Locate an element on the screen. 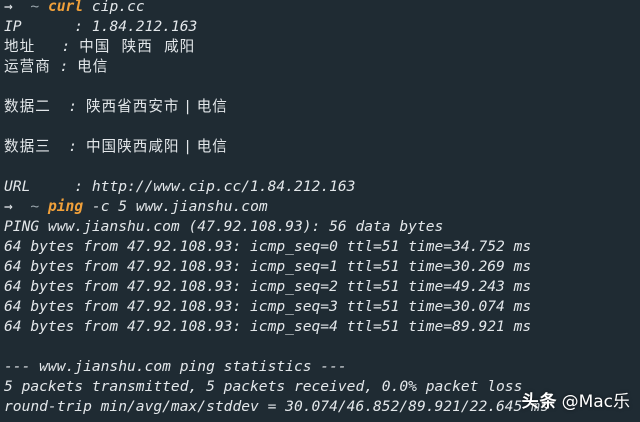 The height and width of the screenshot is (422, 640). watermark-handle: @Mac乐 is located at coordinates (595, 402).